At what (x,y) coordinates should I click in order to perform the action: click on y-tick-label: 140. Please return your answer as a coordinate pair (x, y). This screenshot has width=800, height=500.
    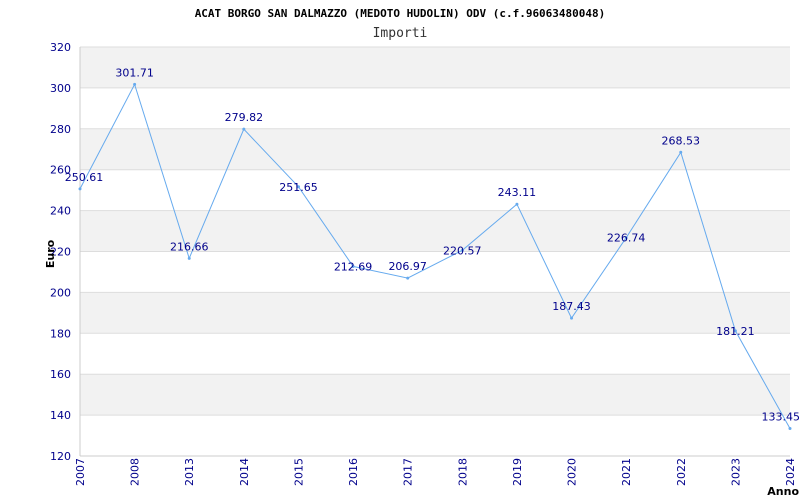
    Looking at the image, I should click on (60, 415).